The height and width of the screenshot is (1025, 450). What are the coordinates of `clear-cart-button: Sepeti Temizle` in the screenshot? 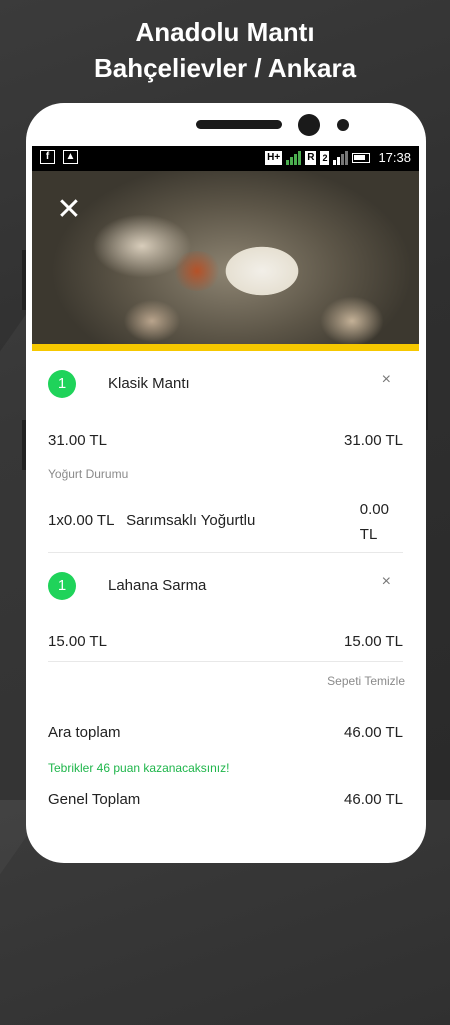 It's located at (366, 681).